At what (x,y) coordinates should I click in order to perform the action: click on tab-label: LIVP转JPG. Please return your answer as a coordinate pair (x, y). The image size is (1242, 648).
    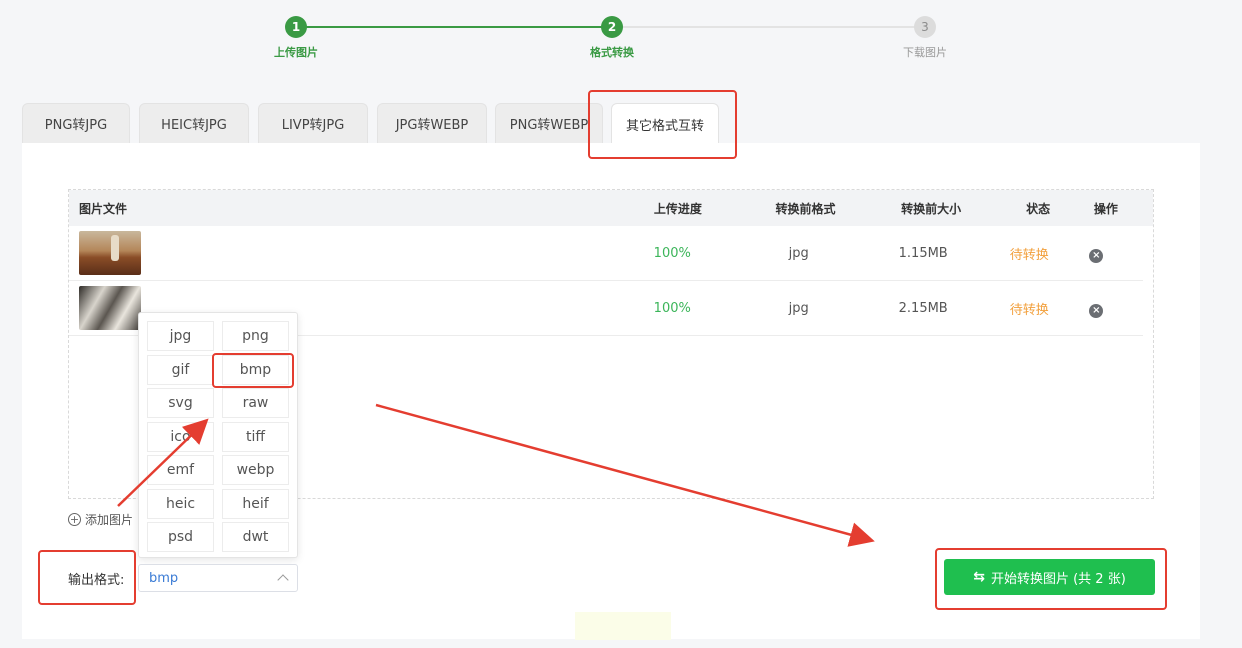
    Looking at the image, I should click on (313, 125).